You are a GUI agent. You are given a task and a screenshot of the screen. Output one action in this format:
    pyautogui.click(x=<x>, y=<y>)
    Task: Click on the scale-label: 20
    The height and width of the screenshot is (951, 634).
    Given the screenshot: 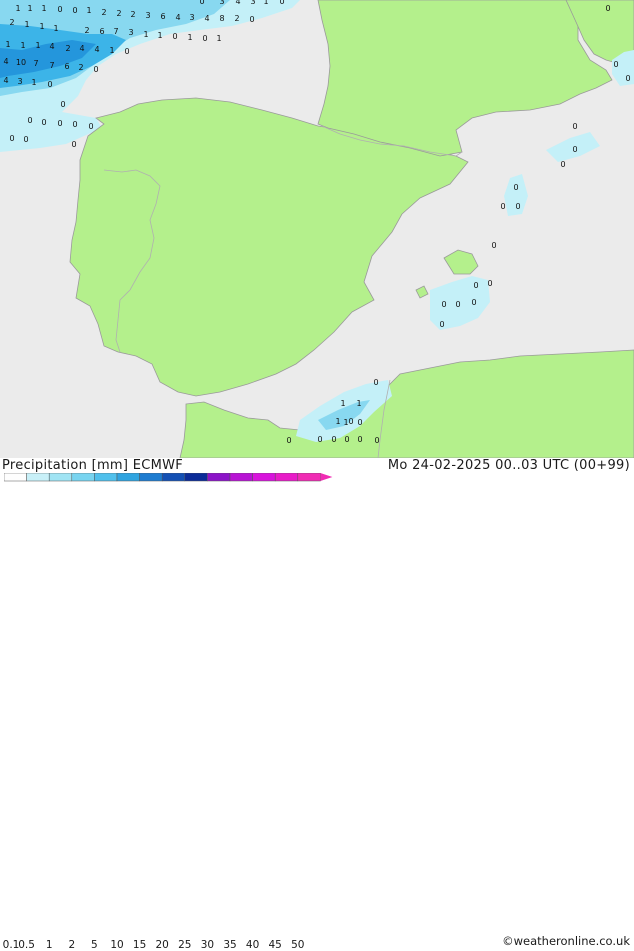 What is the action you would take?
    pyautogui.click(x=162, y=945)
    